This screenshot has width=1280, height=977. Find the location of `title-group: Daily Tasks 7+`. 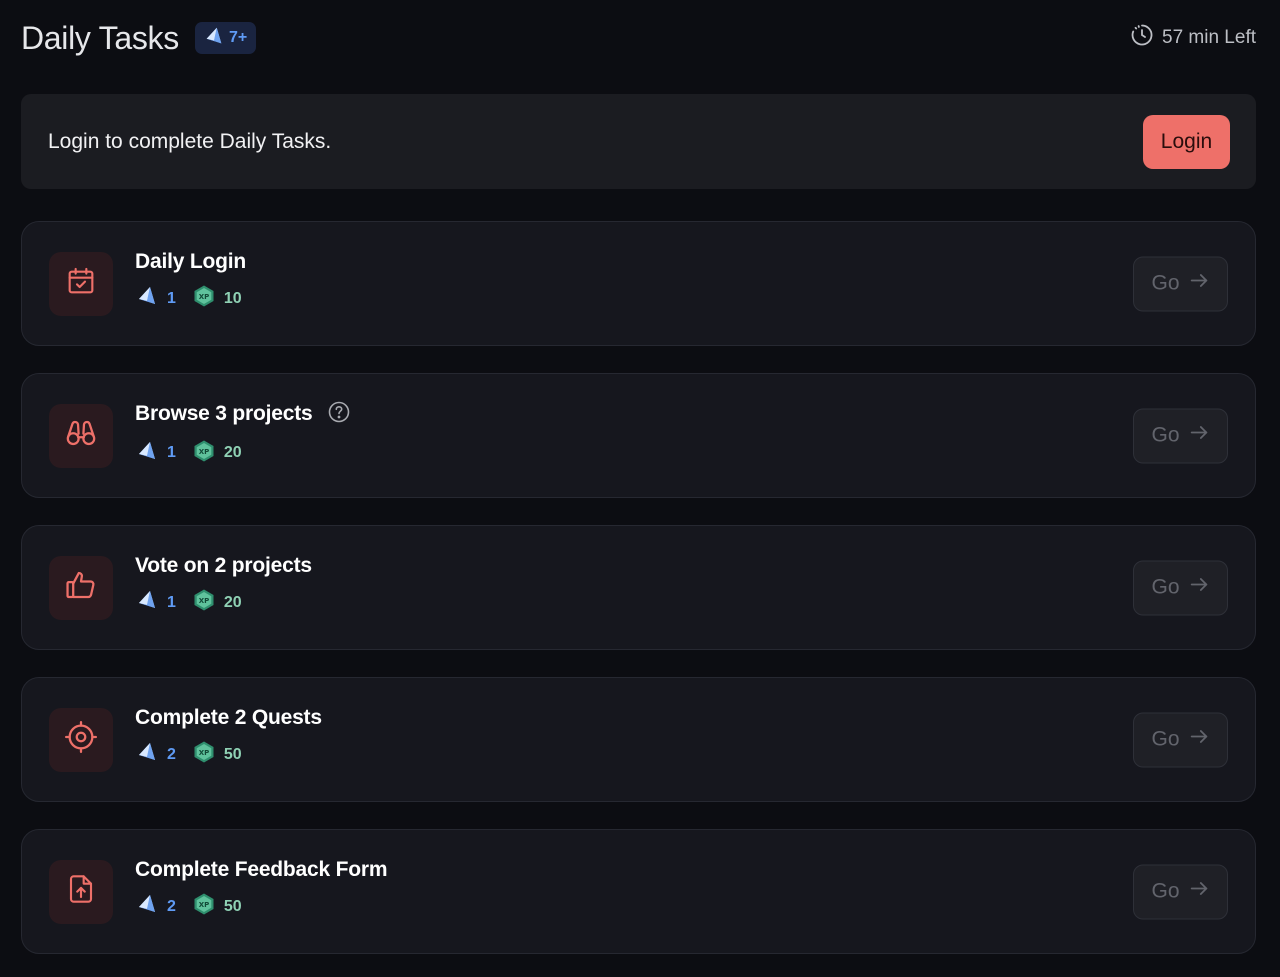

title-group: Daily Tasks 7+ is located at coordinates (139, 38).